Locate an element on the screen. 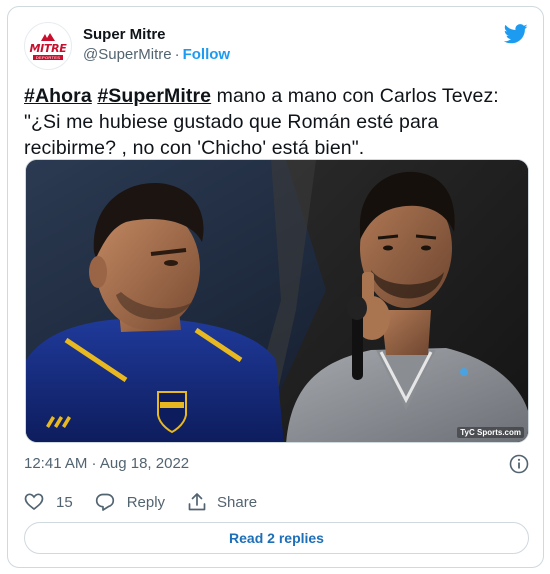 This screenshot has height=574, width=550. reply-icon is located at coordinates (104, 502).